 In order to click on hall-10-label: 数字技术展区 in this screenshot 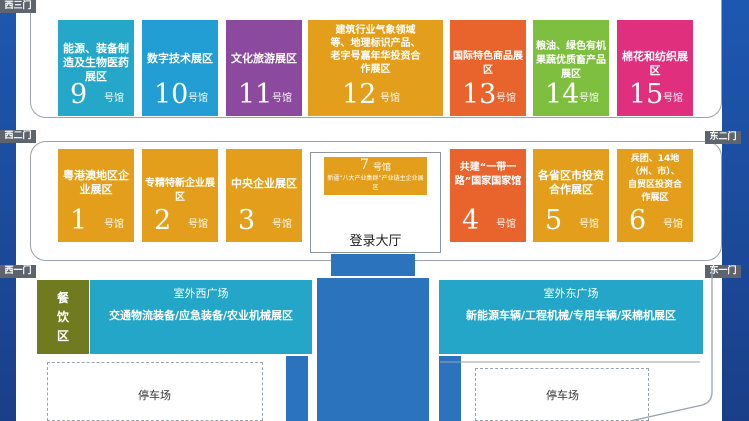, I will do `click(180, 58)`.